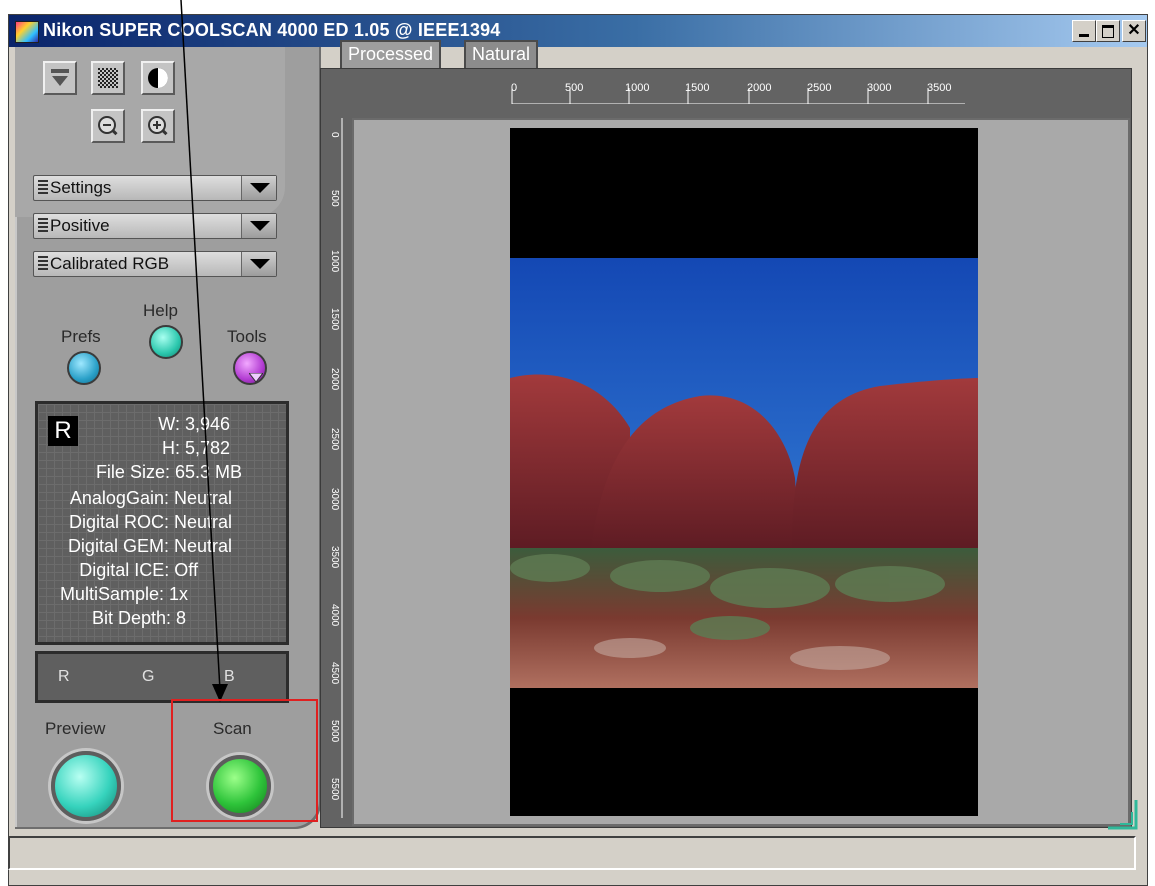 The height and width of the screenshot is (886, 1155). I want to click on ruler-v-label: 5500, so click(334, 789).